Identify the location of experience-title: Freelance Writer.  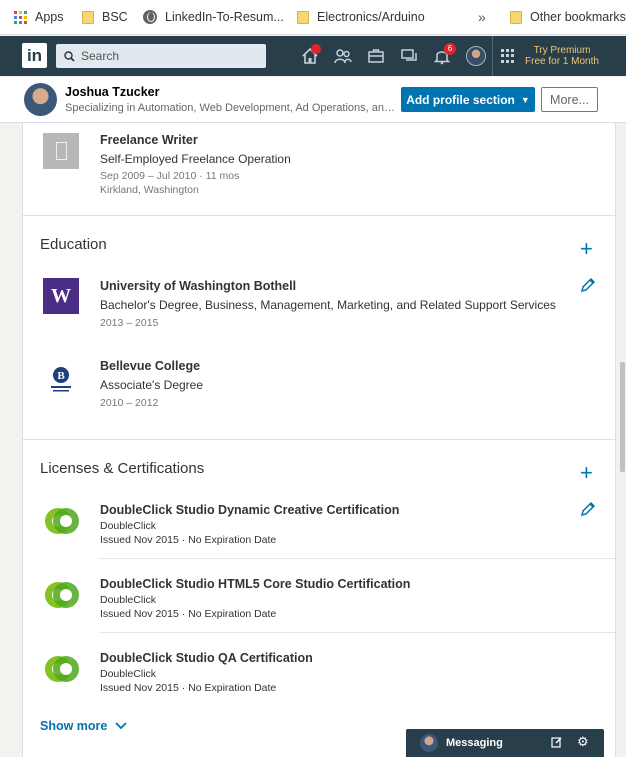
(149, 140).